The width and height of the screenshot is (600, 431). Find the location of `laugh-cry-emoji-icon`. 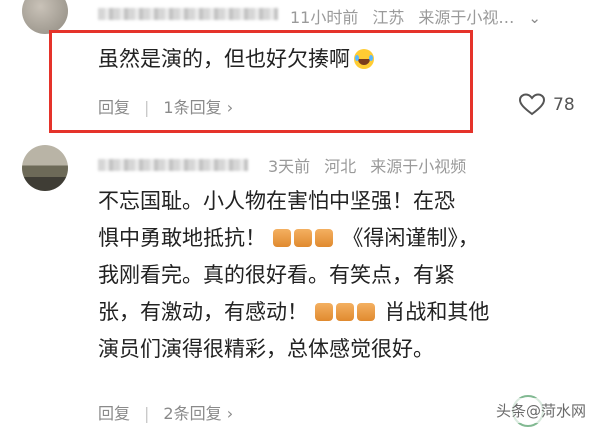

laugh-cry-emoji-icon is located at coordinates (364, 59).